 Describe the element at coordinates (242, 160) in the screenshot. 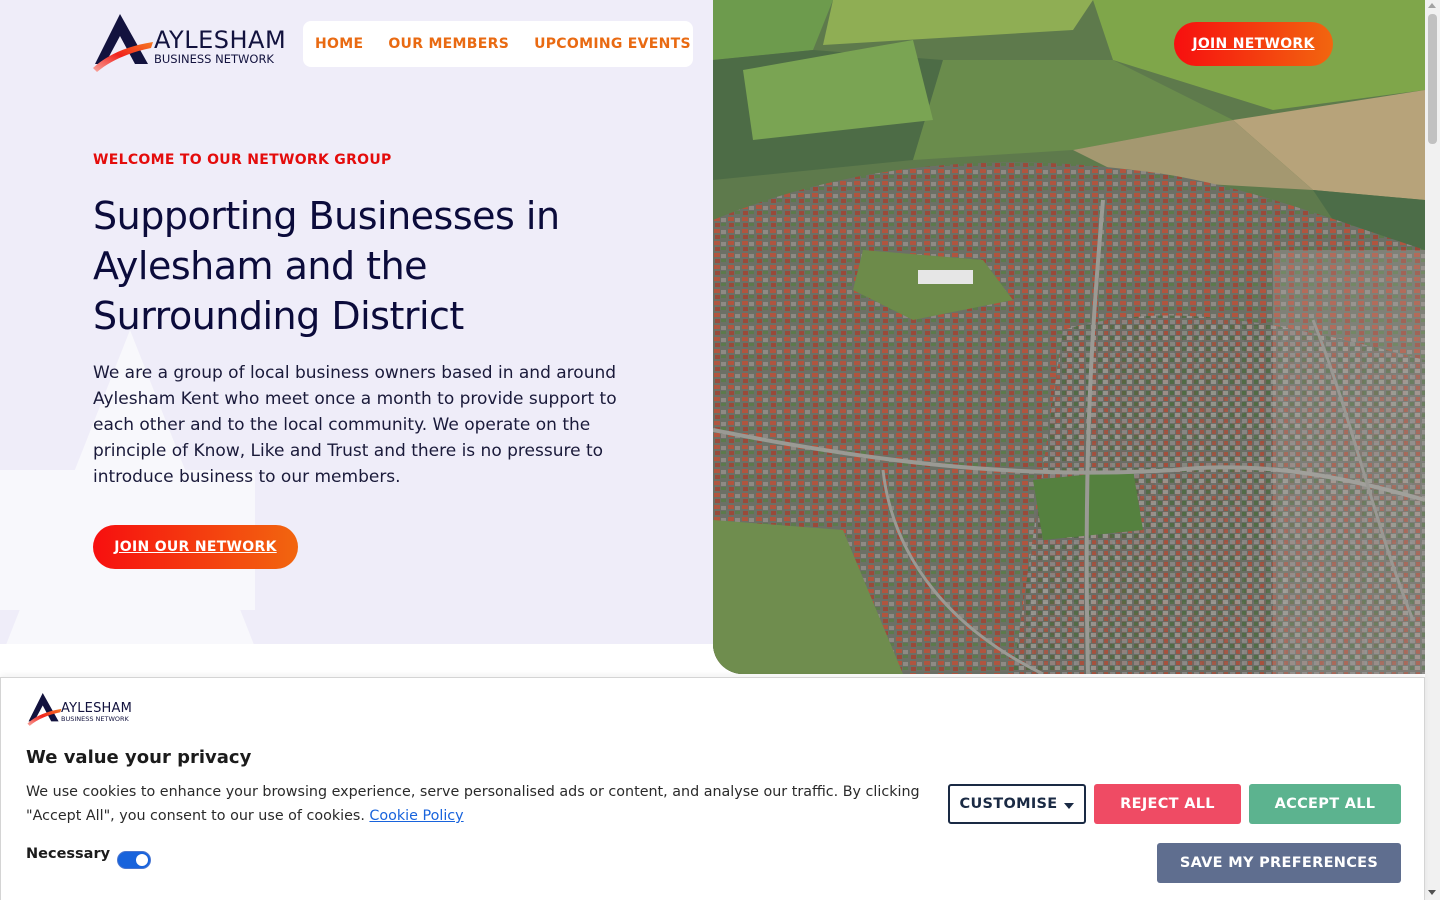

I see `hero-eyebrow: WELCOME TO OUR NETWORK GROUP` at that location.